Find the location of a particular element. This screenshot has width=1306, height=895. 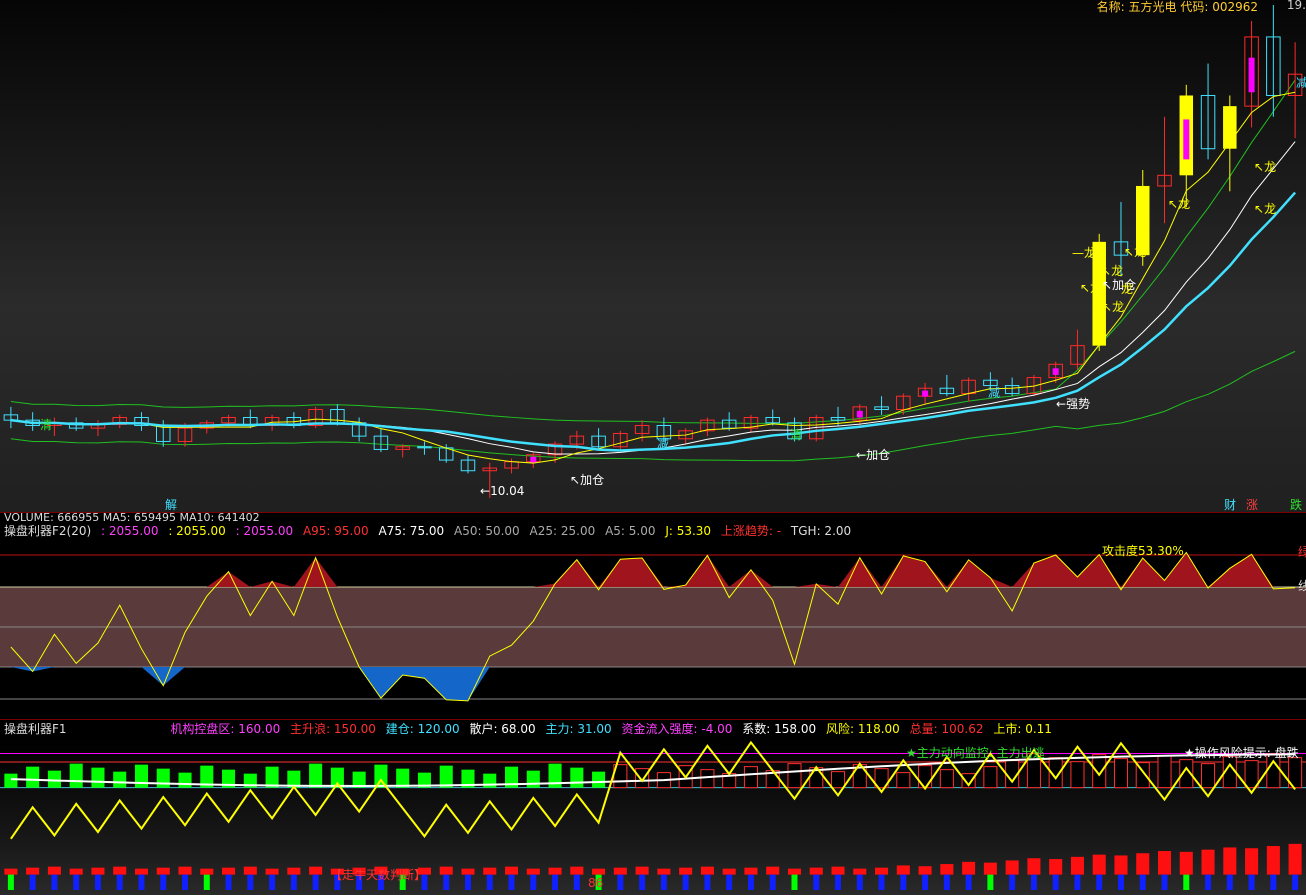

stock-header: 名称: 五方光电 代码: 002962 is located at coordinates (1177, 7).